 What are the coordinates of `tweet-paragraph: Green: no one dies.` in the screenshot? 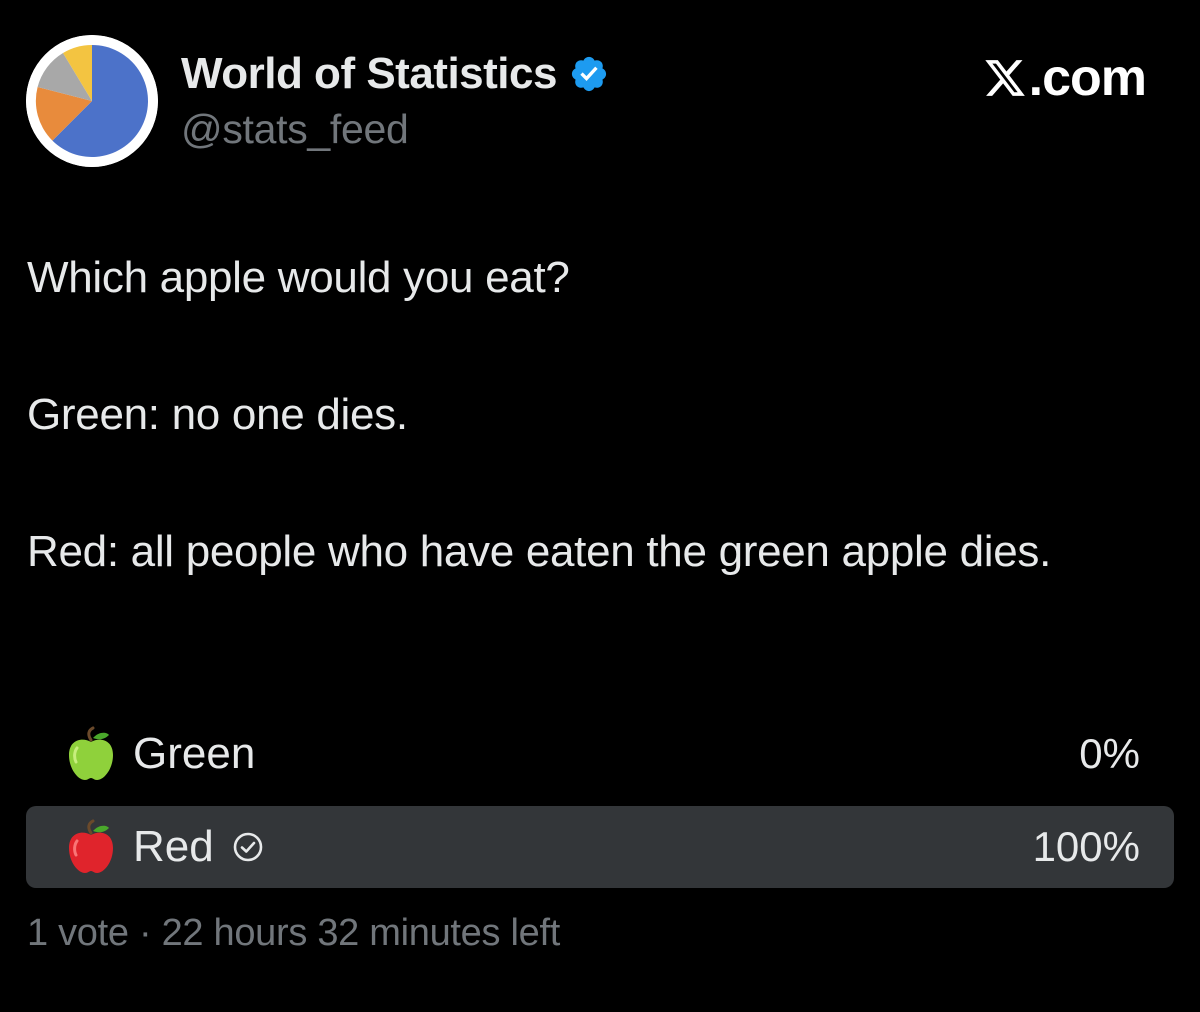 It's located at (217, 414).